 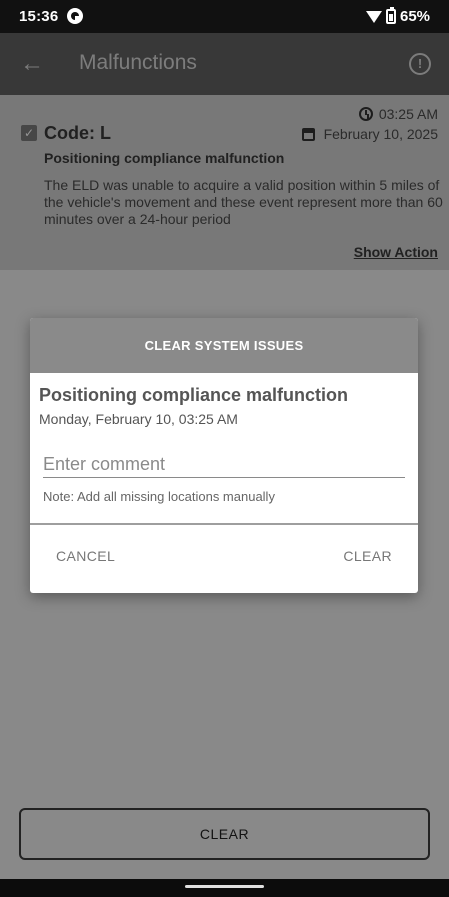 What do you see at coordinates (85, 556) in the screenshot?
I see `cancel-button: CANCEL` at bounding box center [85, 556].